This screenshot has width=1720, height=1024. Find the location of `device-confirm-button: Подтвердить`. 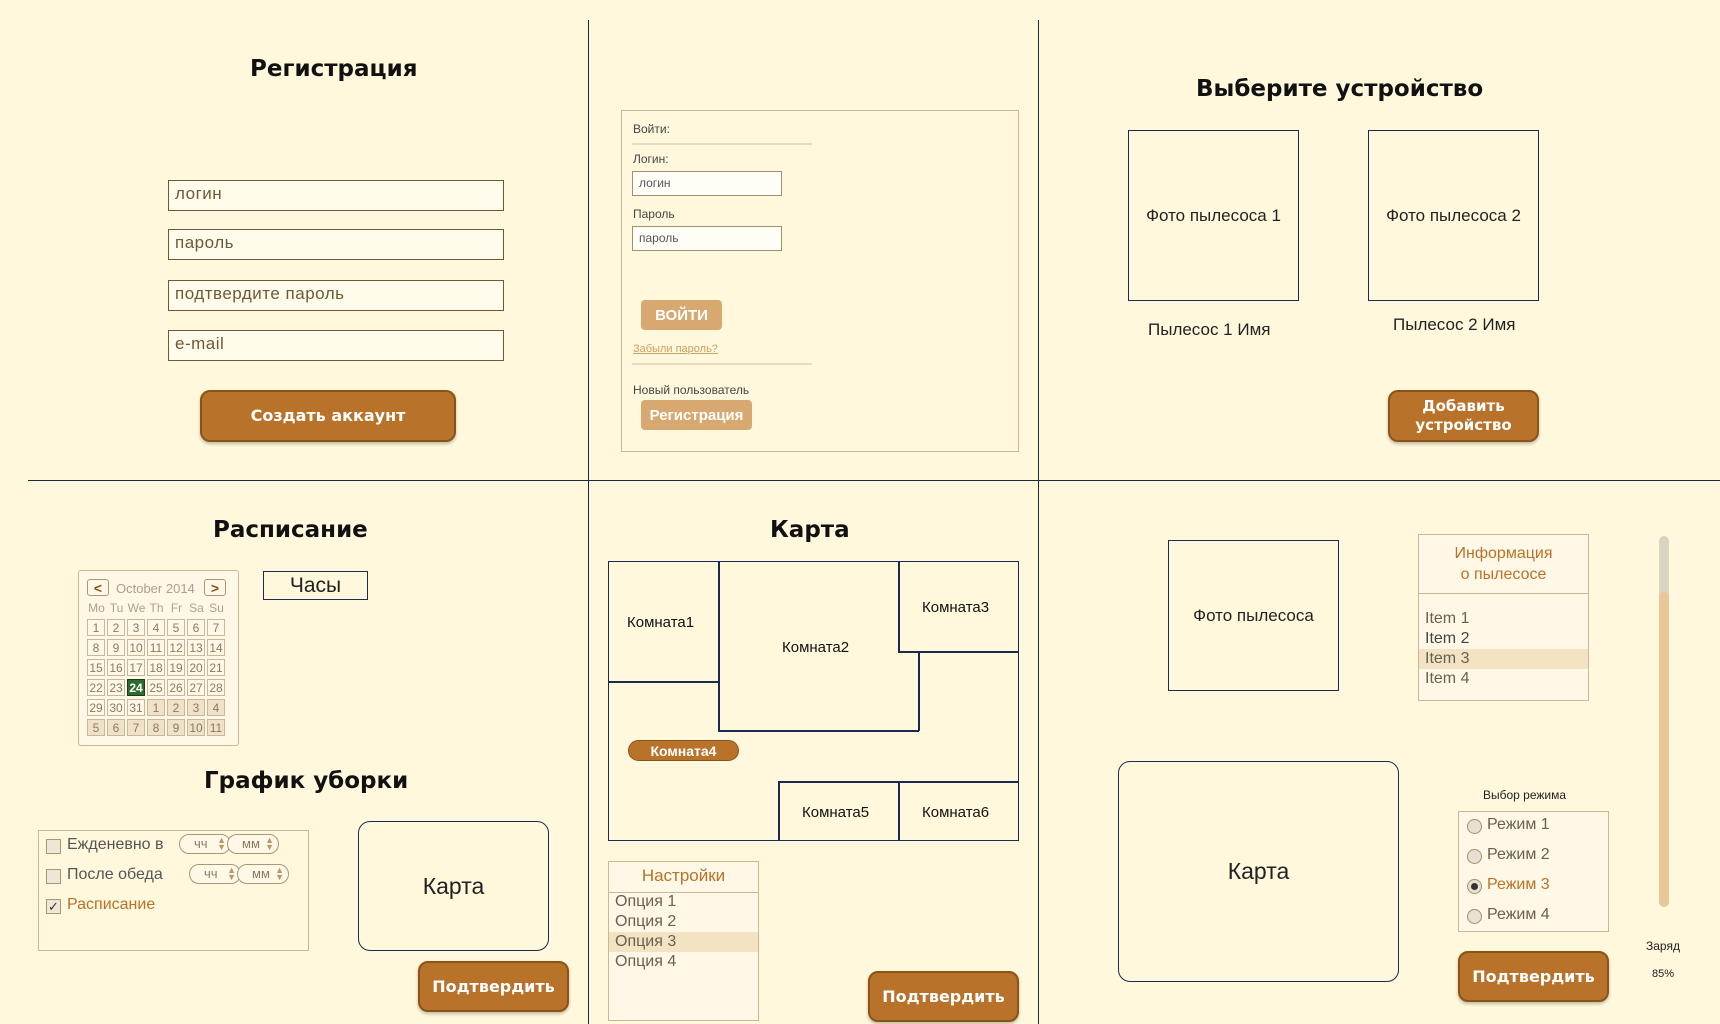

device-confirm-button: Подтвердить is located at coordinates (1533, 976).